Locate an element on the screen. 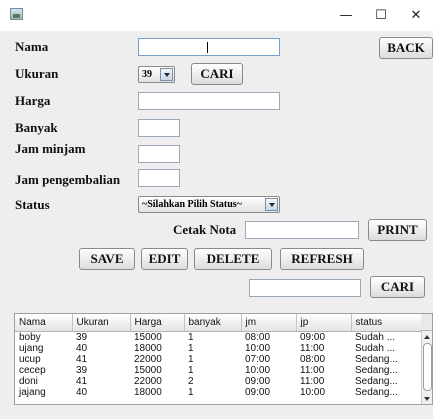  harga-field is located at coordinates (209, 101).